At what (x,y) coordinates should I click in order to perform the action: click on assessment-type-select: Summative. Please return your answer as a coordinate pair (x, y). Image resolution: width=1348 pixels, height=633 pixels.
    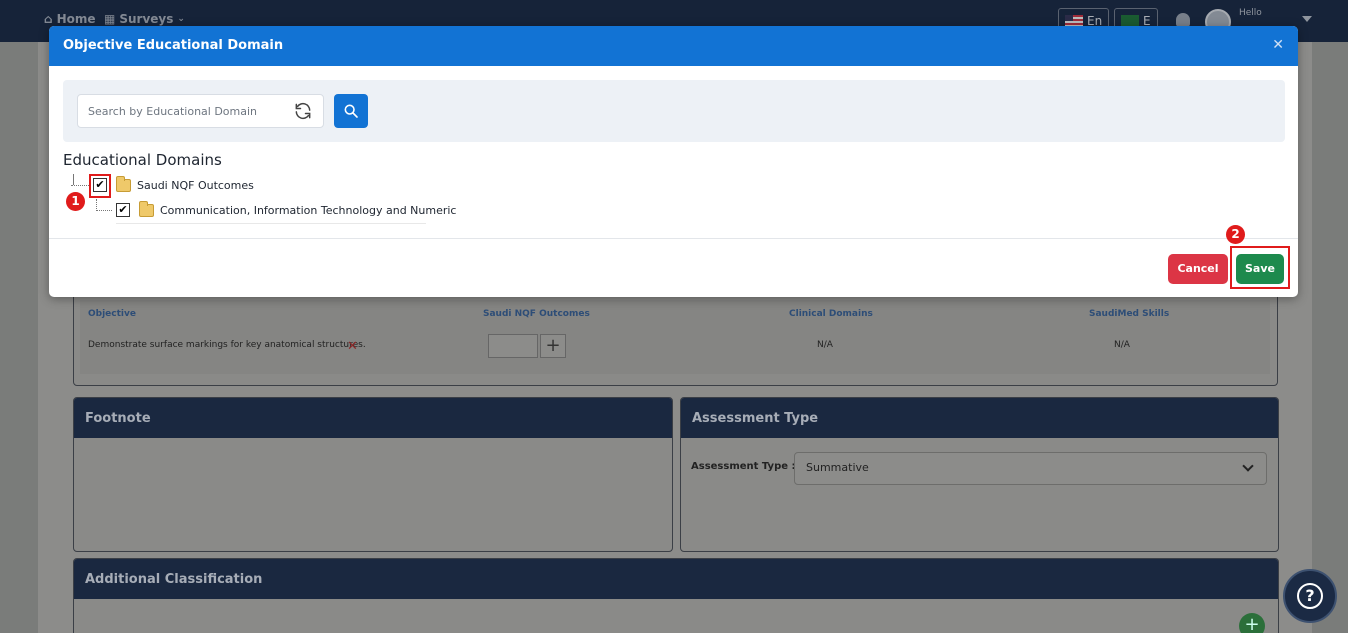
    Looking at the image, I should click on (1030, 468).